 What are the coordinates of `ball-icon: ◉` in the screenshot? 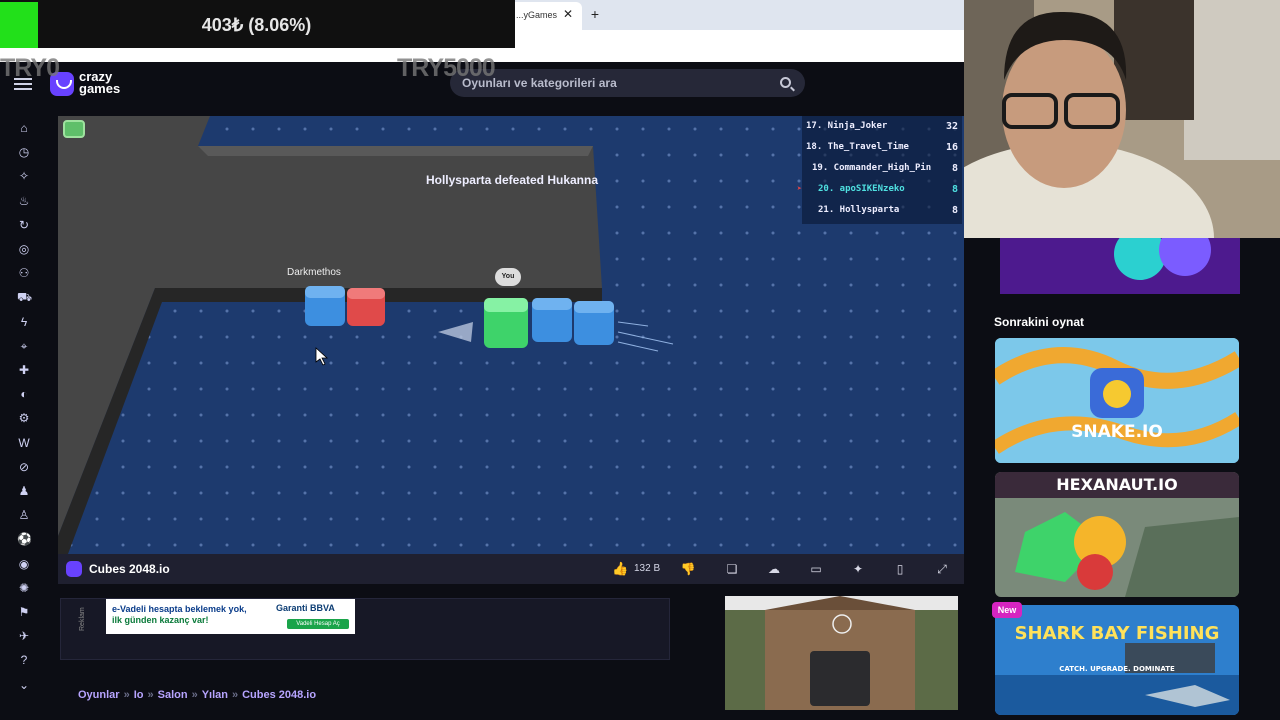 It's located at (24, 564).